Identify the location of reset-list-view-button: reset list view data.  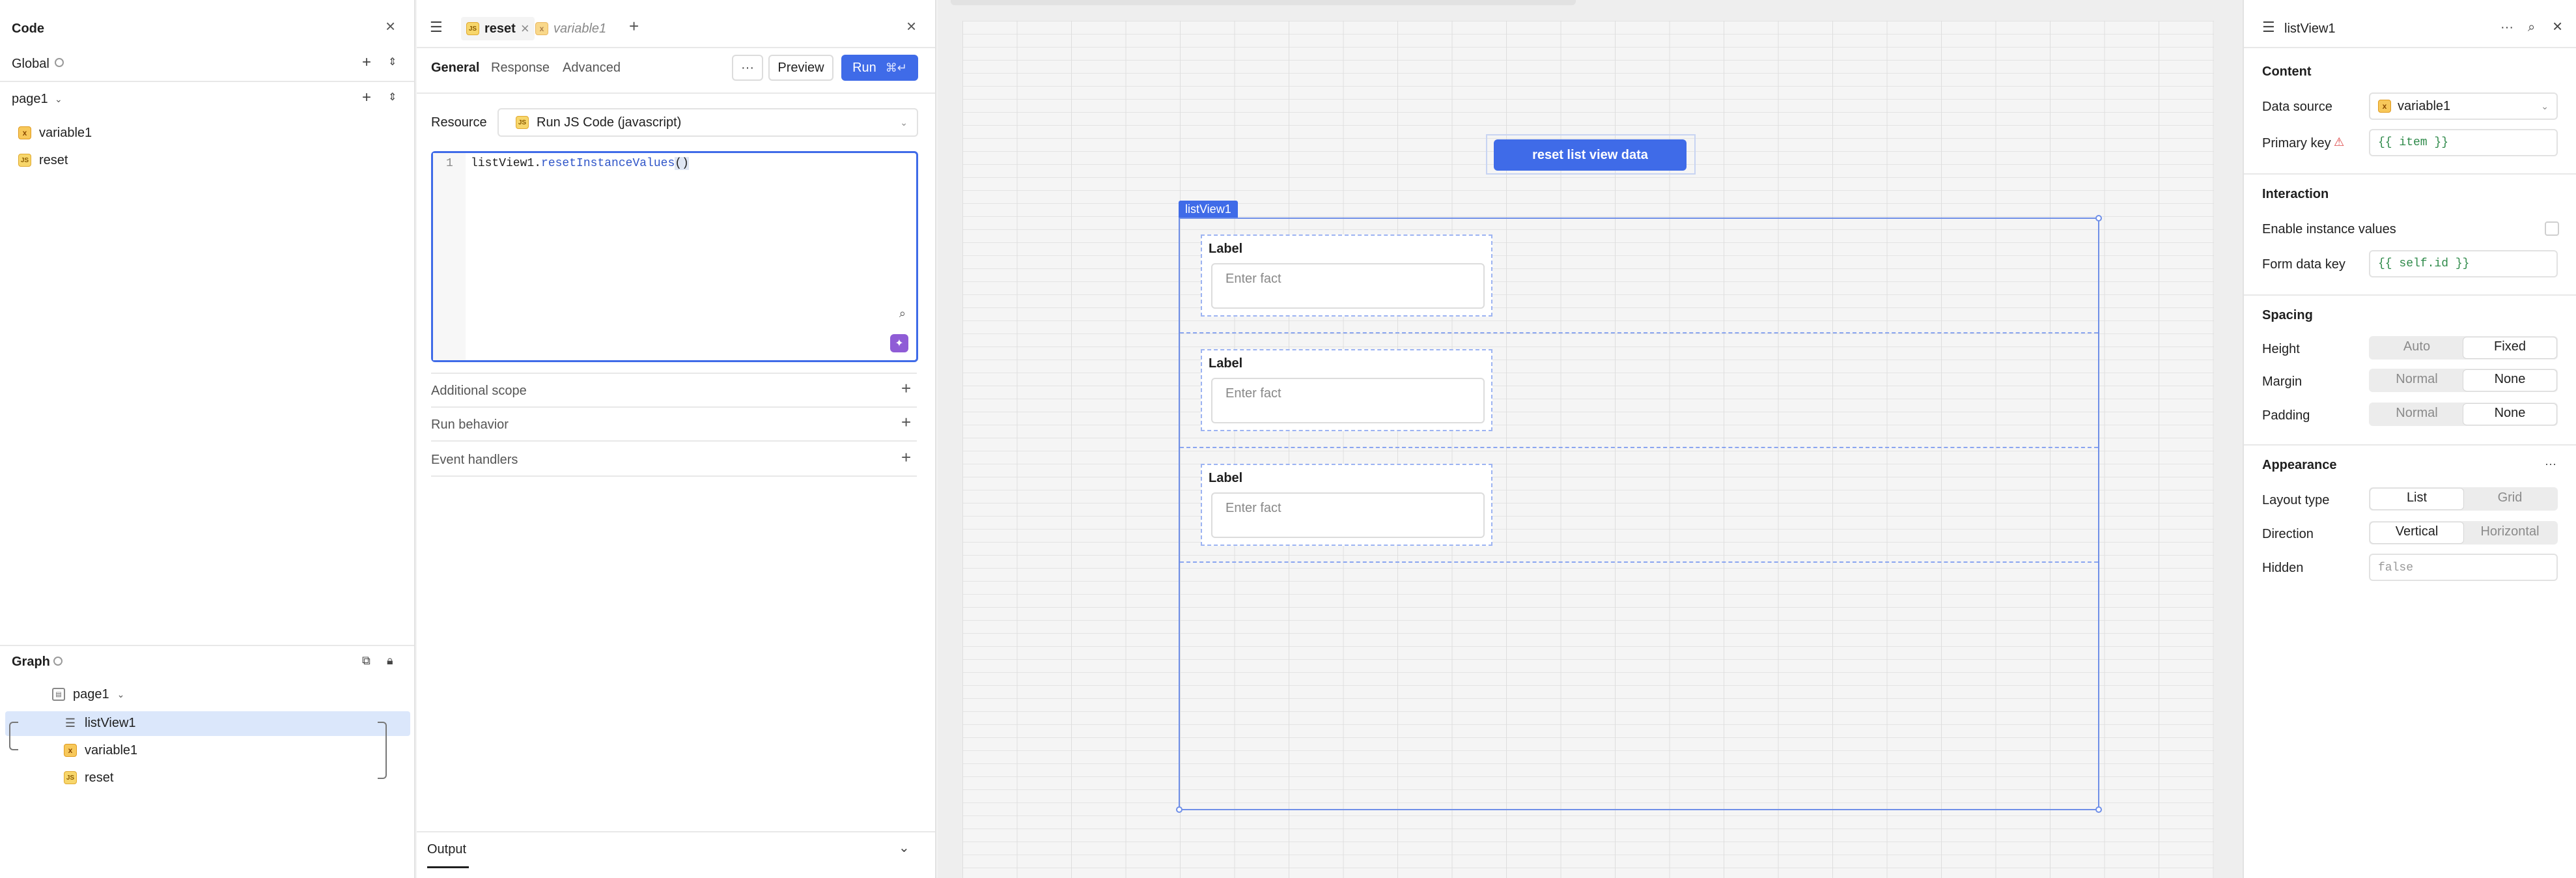
(1591, 155).